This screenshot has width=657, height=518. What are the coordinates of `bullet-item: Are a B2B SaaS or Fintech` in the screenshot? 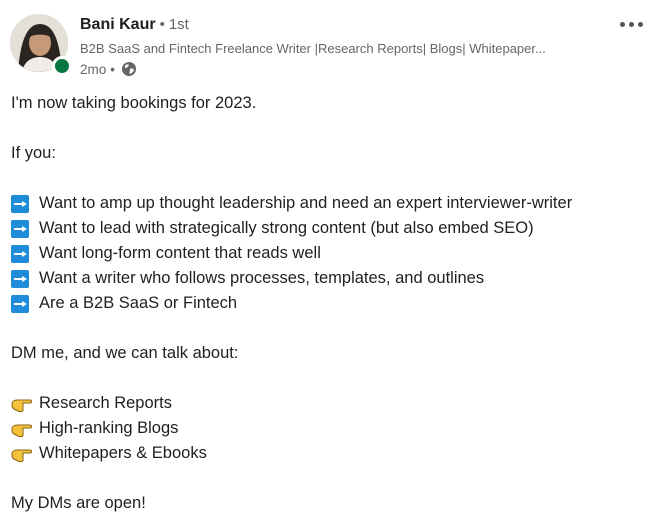 It's located at (331, 303).